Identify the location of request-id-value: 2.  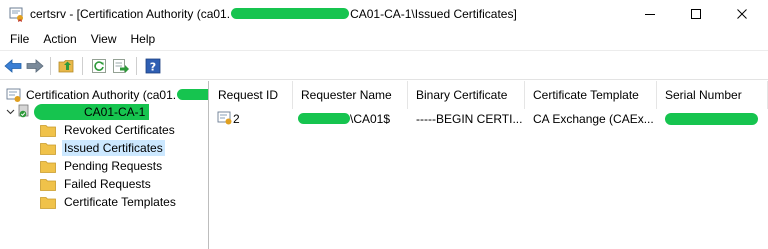
(236, 119).